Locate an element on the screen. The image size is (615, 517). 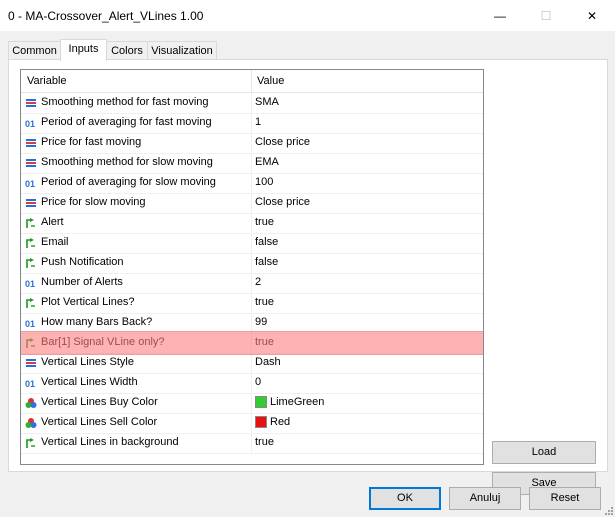
grid-row: Vertical Lines Style Dash is located at coordinates (252, 363).